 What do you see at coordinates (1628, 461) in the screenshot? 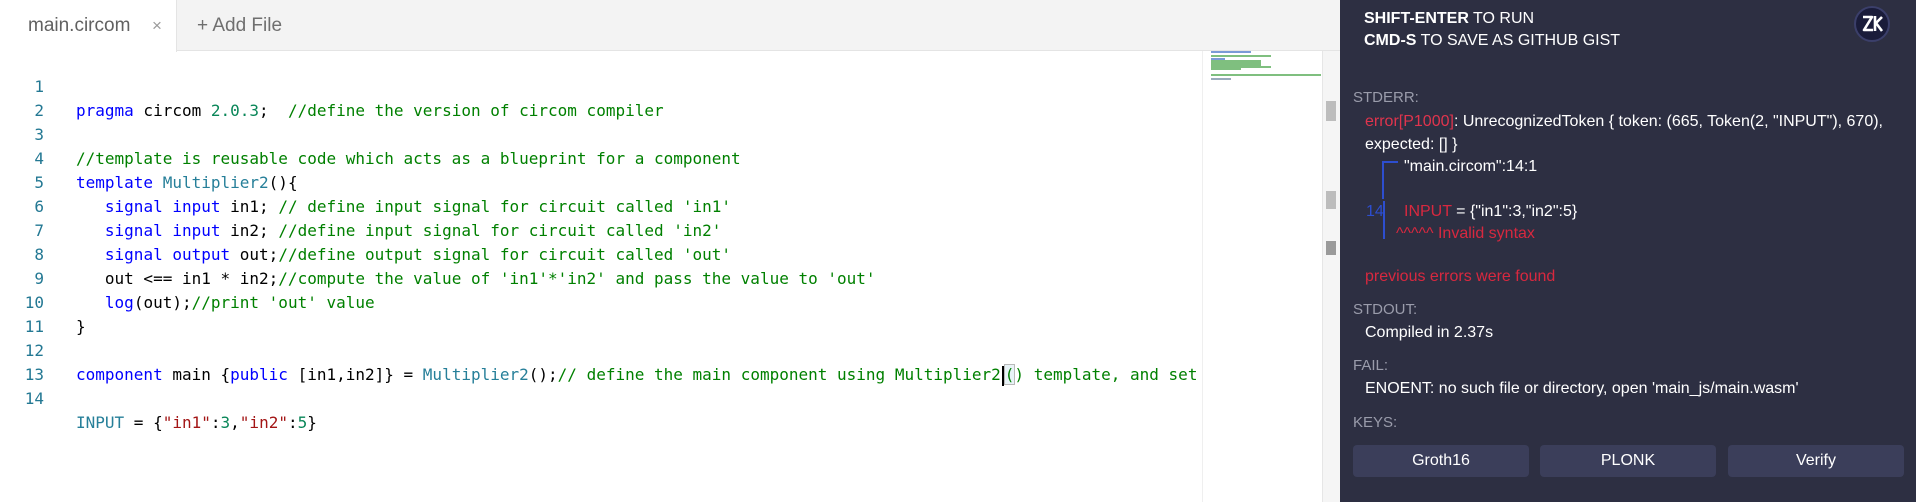
I see `plonk-button: PLONK` at bounding box center [1628, 461].